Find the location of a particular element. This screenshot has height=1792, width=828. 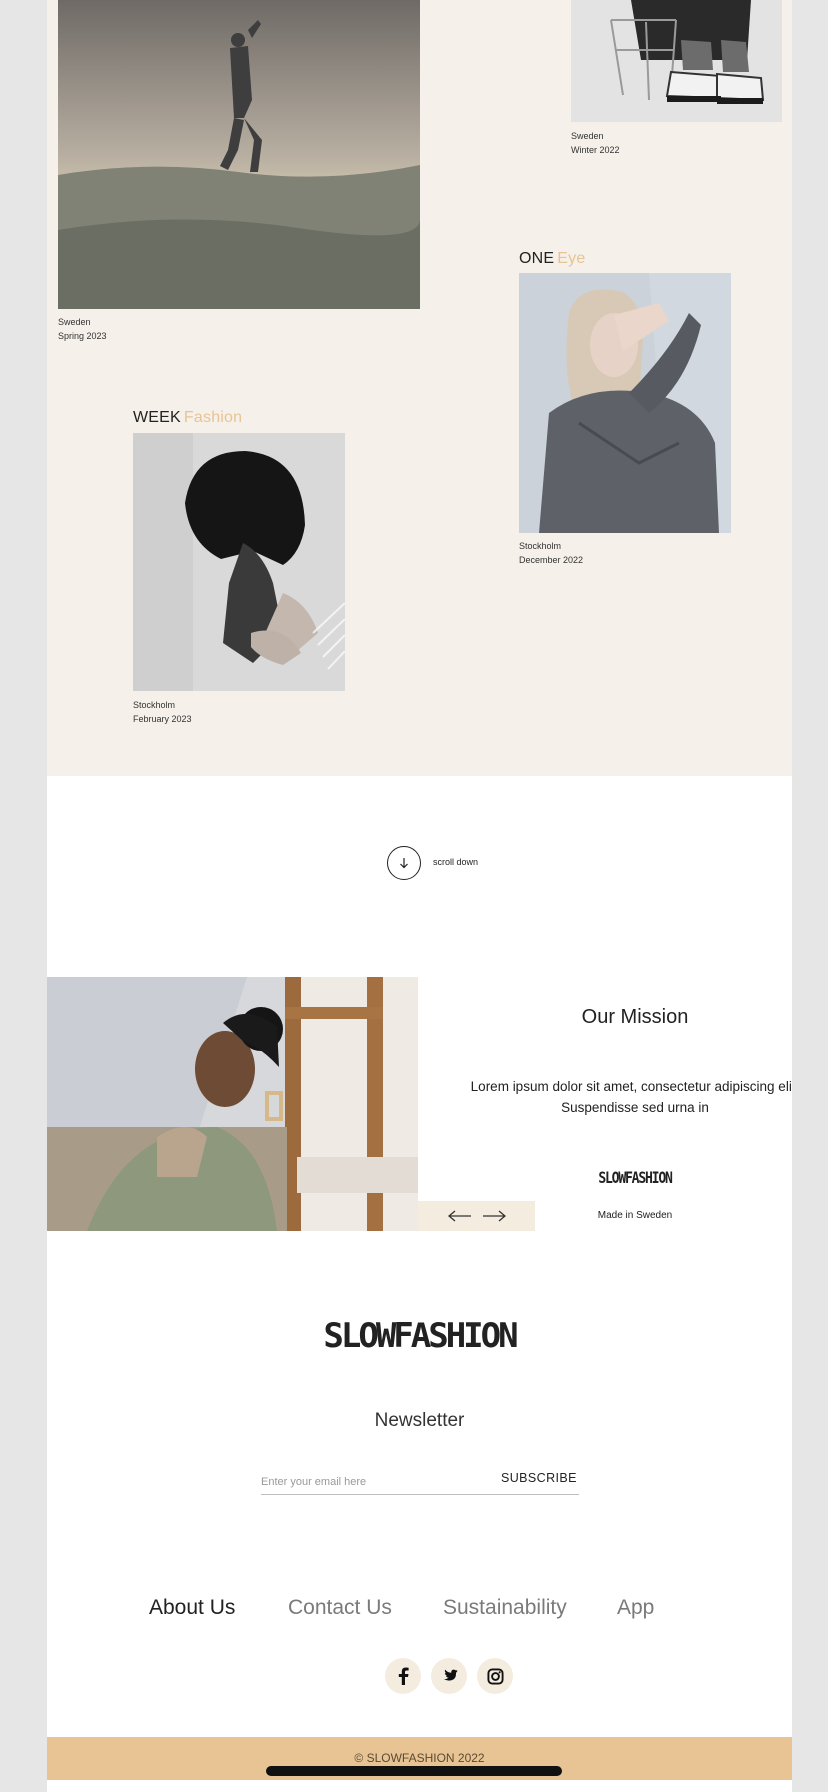

photo-one-eye is located at coordinates (625, 403).